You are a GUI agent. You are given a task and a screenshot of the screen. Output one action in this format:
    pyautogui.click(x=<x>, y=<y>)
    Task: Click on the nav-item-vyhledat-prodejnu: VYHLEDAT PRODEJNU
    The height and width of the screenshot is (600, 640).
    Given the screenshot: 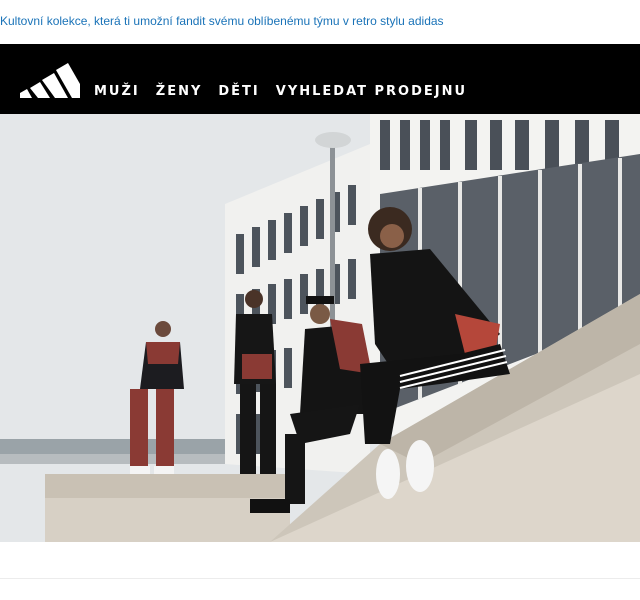 What is the action you would take?
    pyautogui.click(x=371, y=91)
    